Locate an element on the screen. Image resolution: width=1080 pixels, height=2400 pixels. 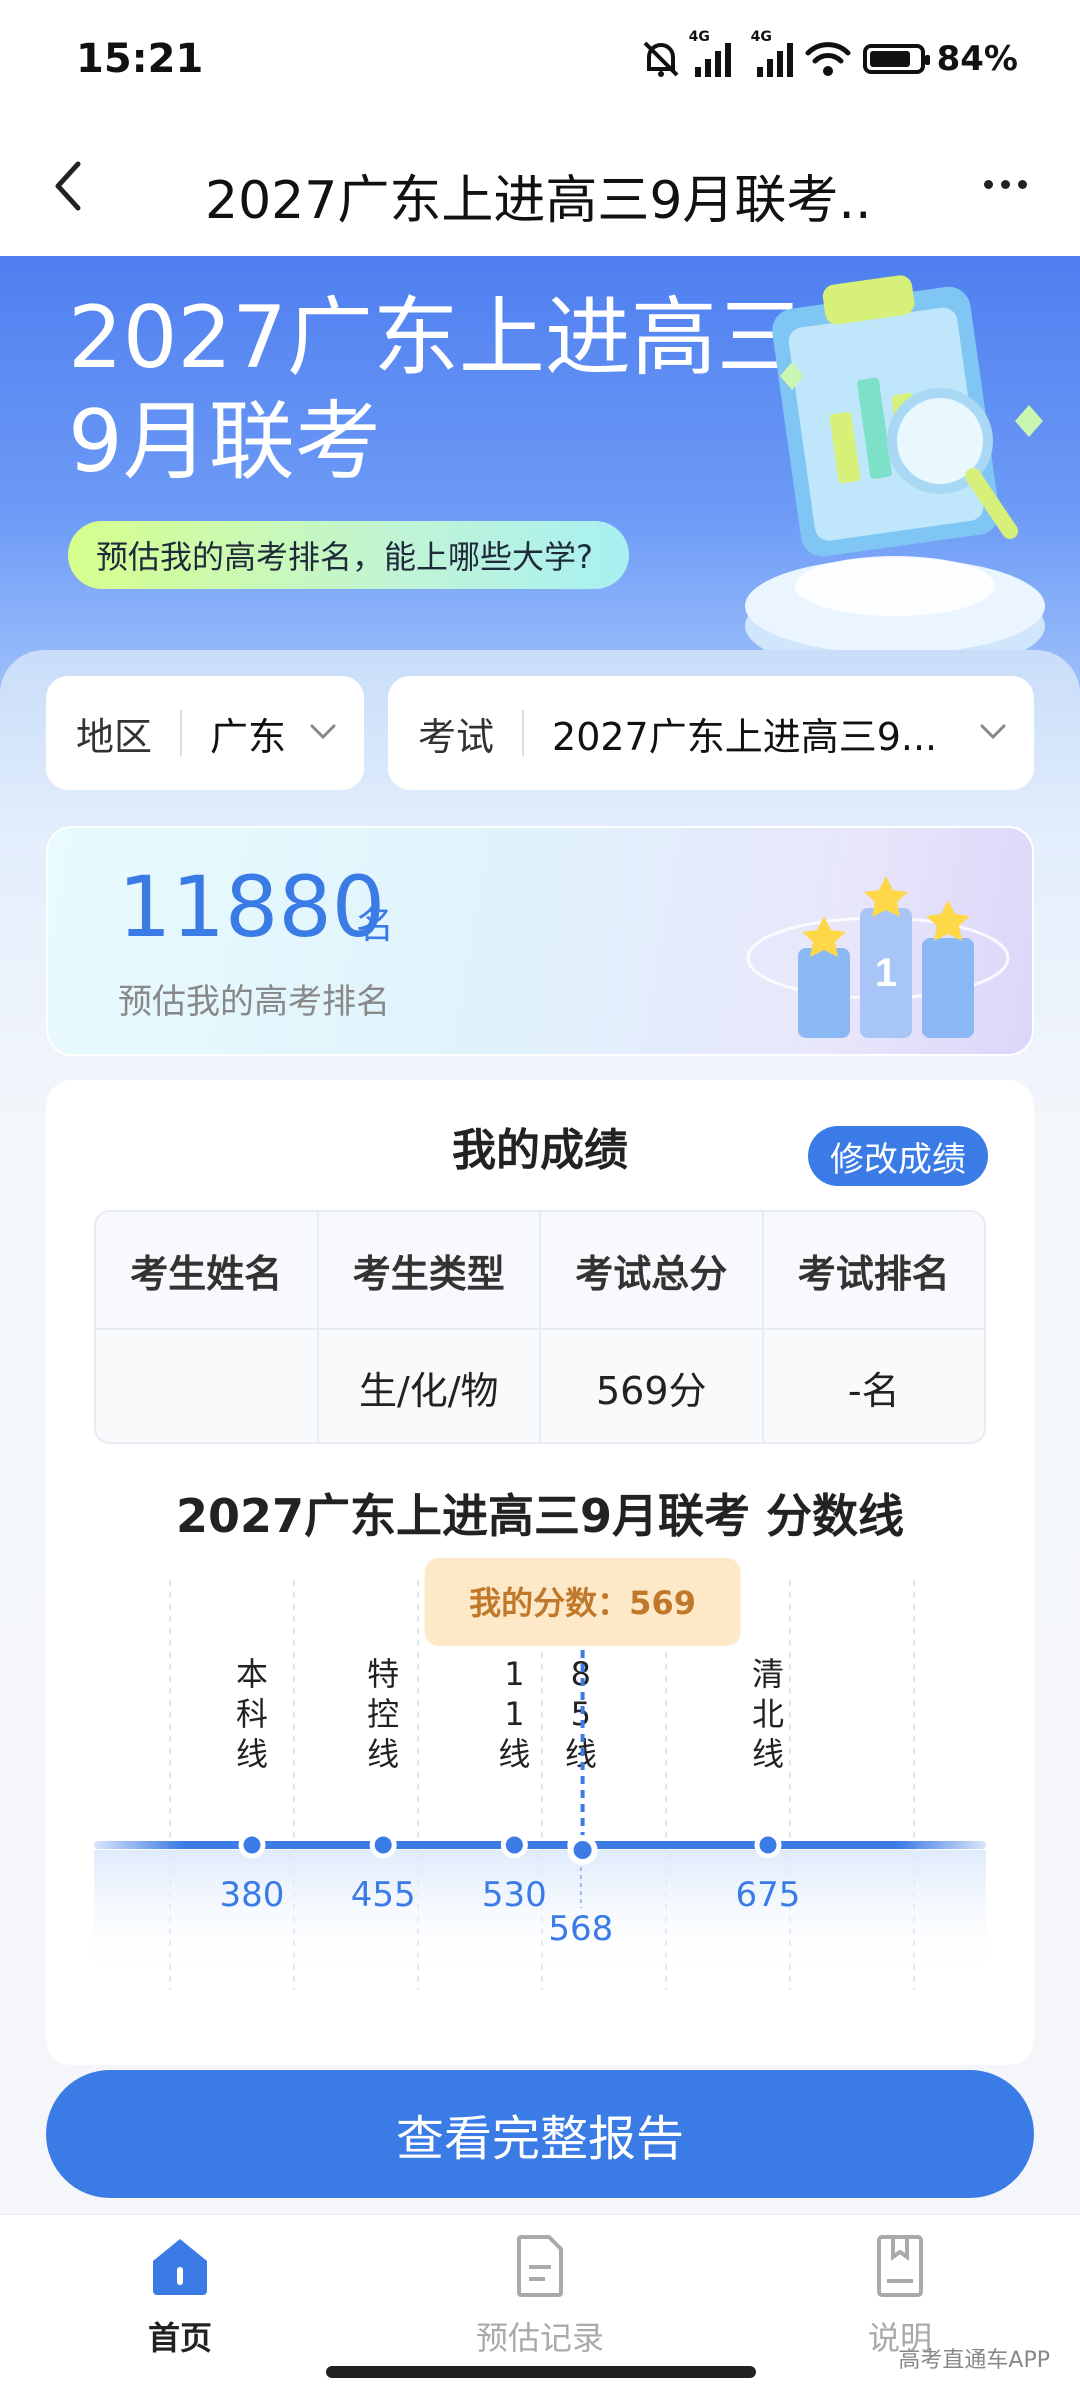
tab-notes: 说明 is located at coordinates (900, 2296).